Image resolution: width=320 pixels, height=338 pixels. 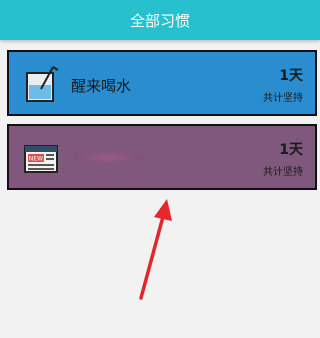 I want to click on pointer-arrow-icon, so click(x=155, y=249).